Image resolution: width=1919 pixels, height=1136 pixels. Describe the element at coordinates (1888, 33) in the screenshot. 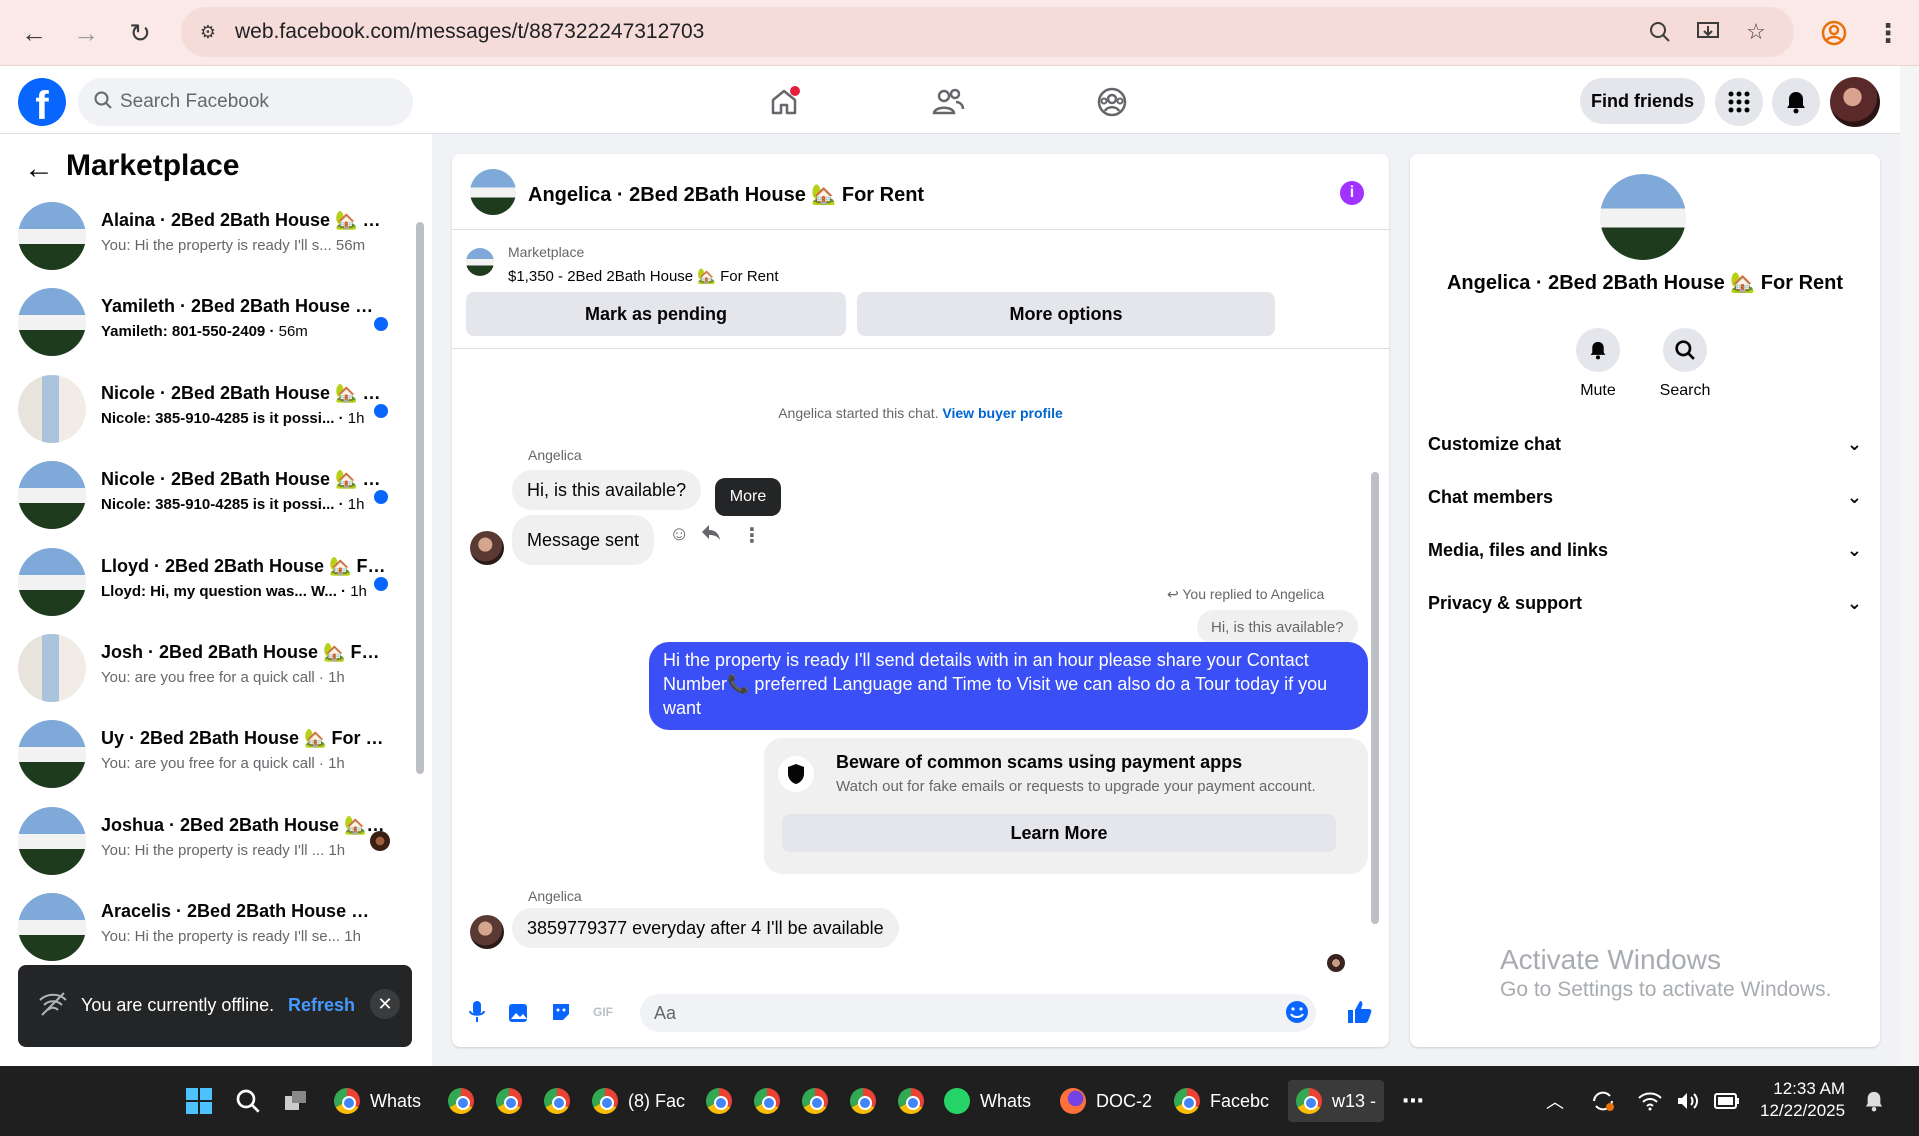

I see `browser-menu-icon: ⋮` at that location.